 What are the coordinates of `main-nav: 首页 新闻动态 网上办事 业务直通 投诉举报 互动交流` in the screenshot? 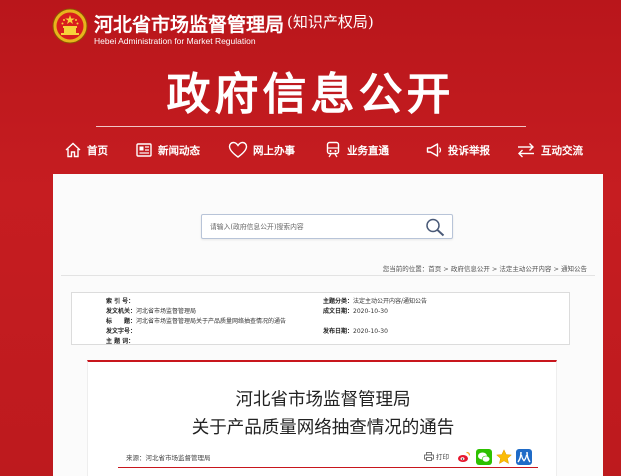 It's located at (326, 150).